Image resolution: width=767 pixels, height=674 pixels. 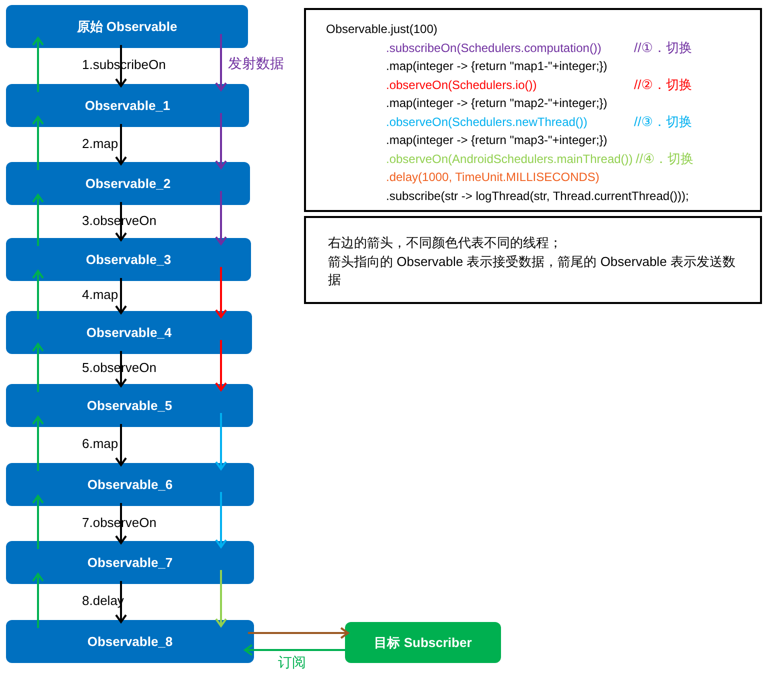 What do you see at coordinates (292, 663) in the screenshot?
I see `subscribe-label: 订阅` at bounding box center [292, 663].